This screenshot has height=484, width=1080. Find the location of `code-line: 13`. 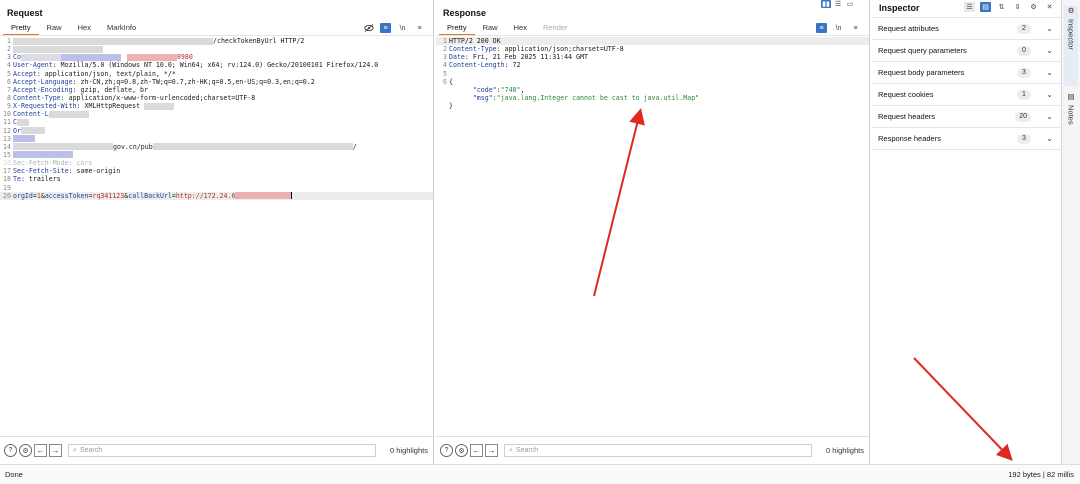

code-line: 13 is located at coordinates (216, 139).